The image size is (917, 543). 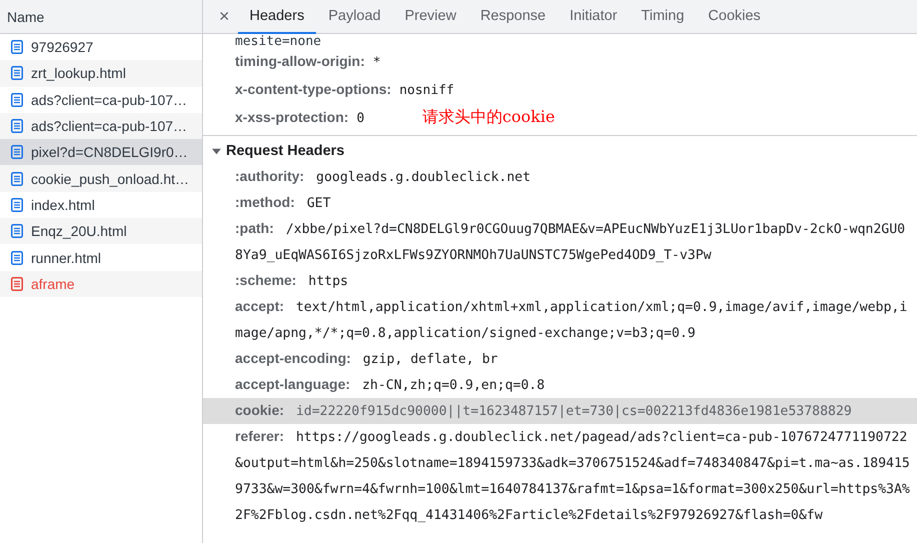 I want to click on header-name: x-content-type-options:, so click(x=313, y=89).